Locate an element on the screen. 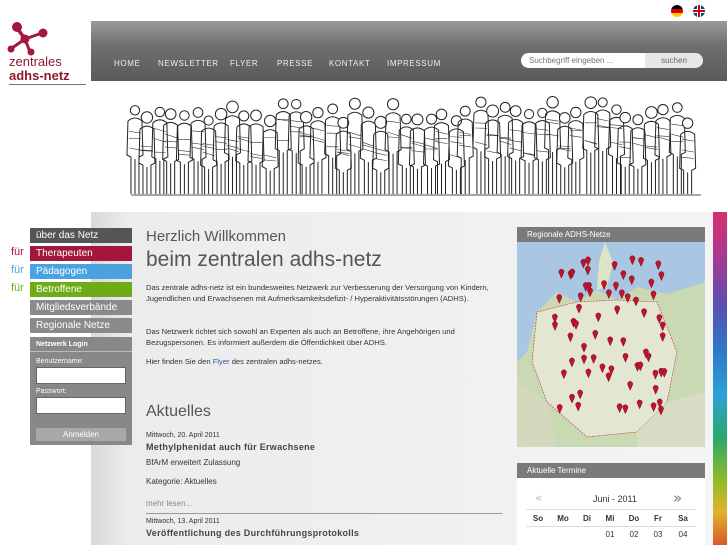 Image resolution: width=727 pixels, height=545 pixels. calendar-month: Juni - 2011 is located at coordinates (615, 499).